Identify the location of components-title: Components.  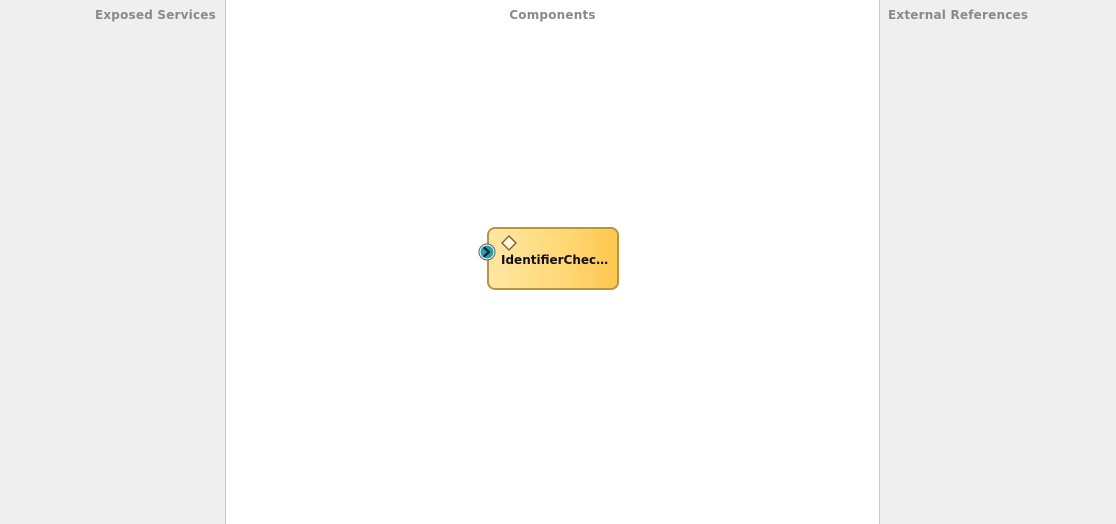
(552, 15).